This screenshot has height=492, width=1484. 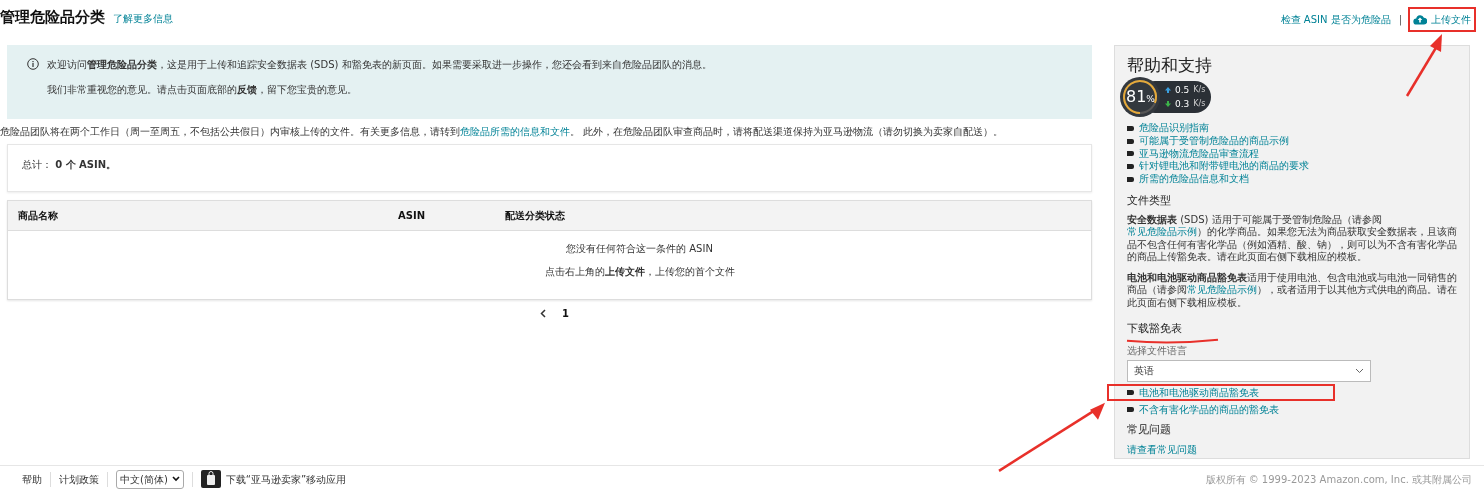 I want to click on info-link: 危险品所需的信息和文件, so click(x=515, y=132).